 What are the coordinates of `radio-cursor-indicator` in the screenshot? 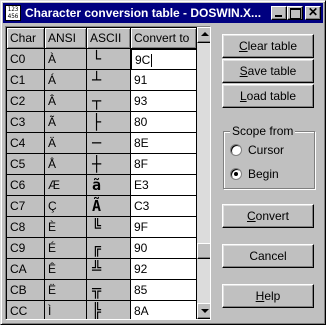 It's located at (236, 150).